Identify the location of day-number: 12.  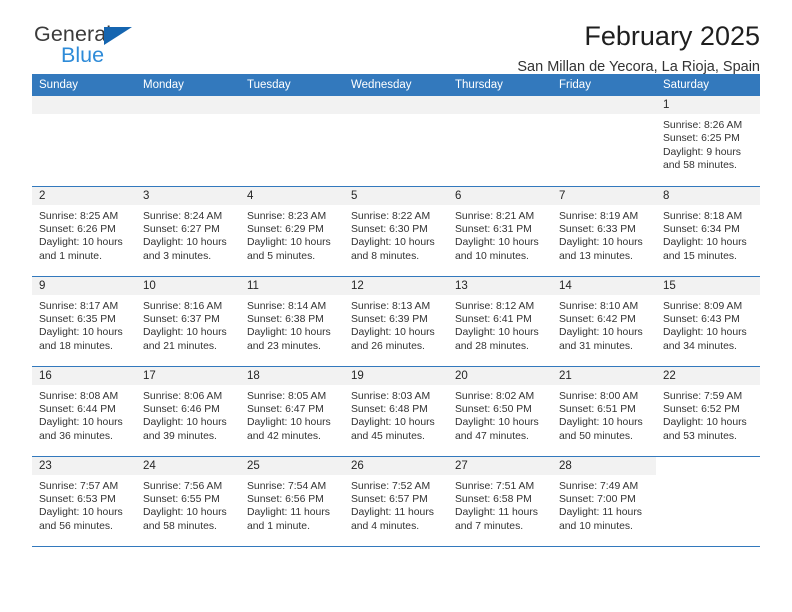
(396, 285).